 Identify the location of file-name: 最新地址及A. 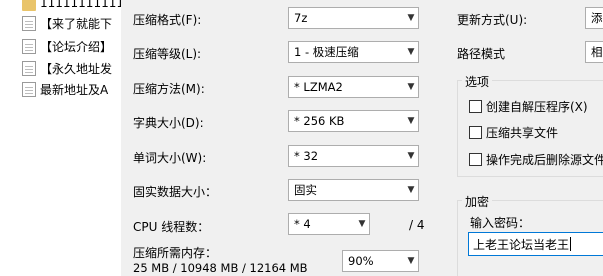
(74, 89).